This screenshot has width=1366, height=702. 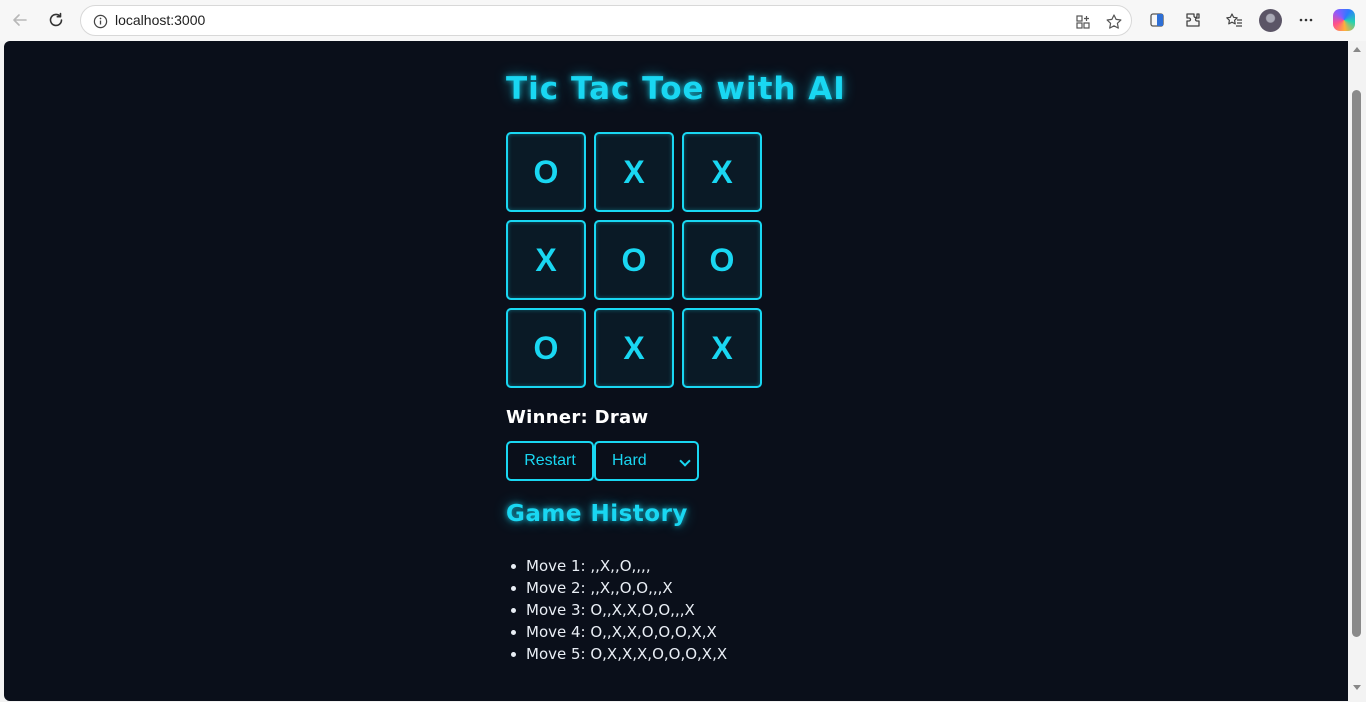 I want to click on split-screen-icon, so click(x=1157, y=20).